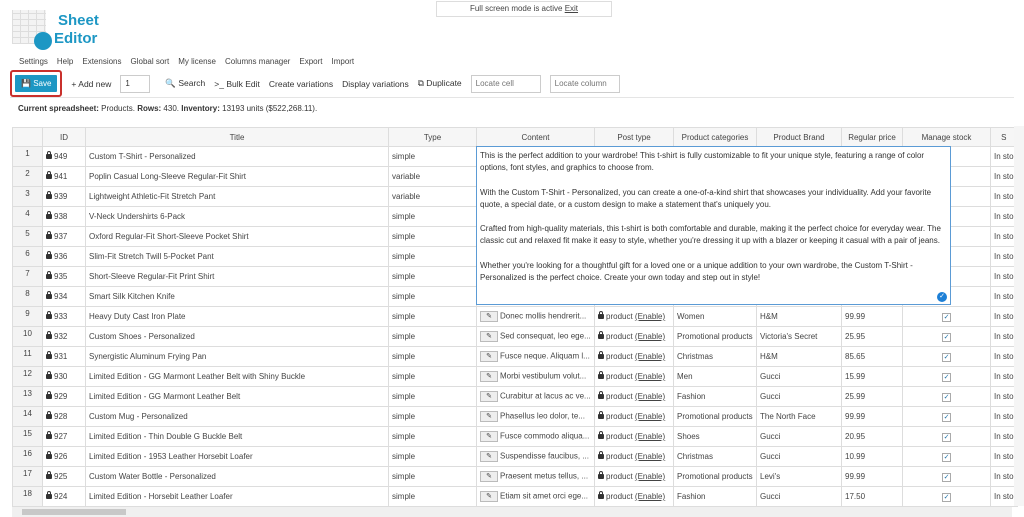  I want to click on vertical-scrollbar, so click(1019, 316).